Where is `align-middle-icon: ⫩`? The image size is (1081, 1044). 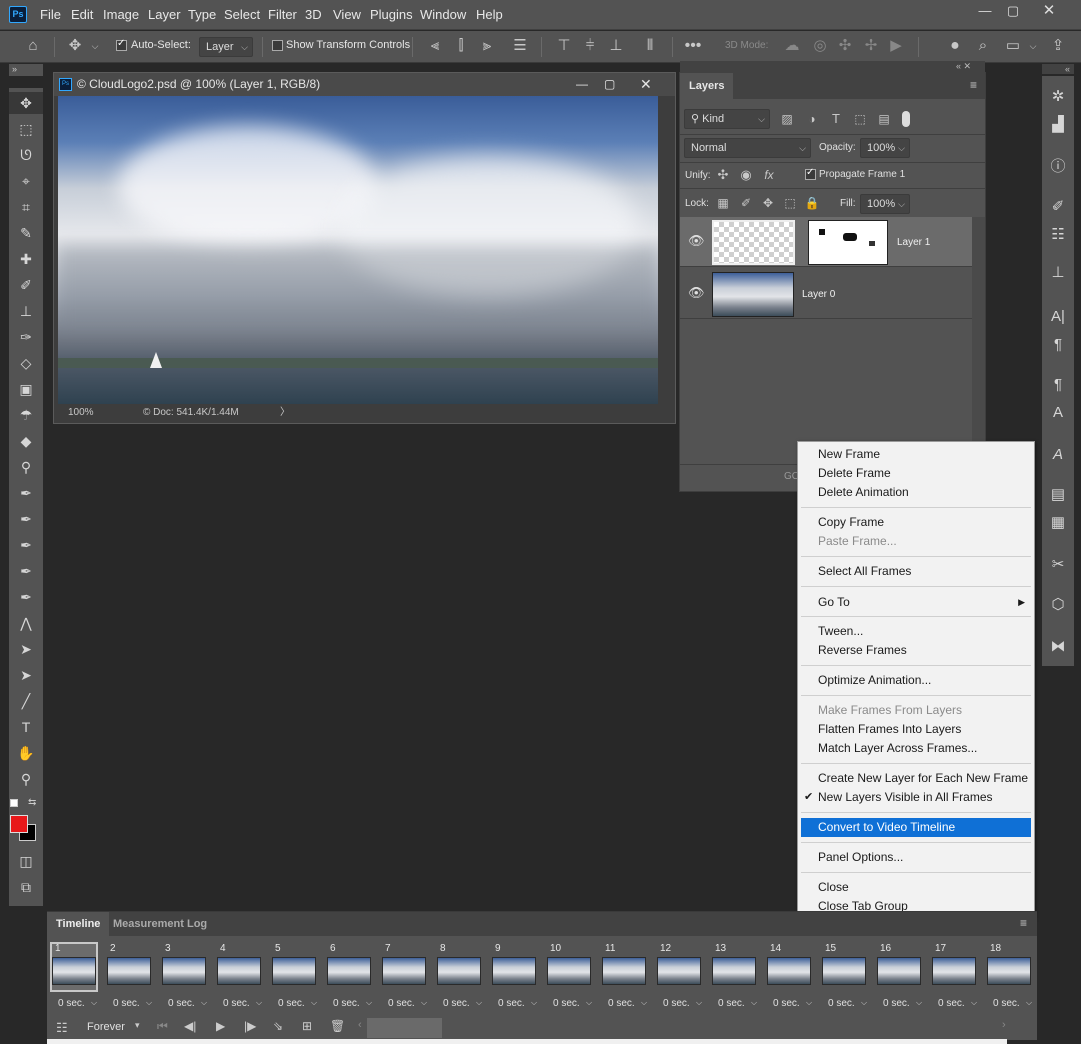
align-middle-icon: ⫩ is located at coordinates (590, 46).